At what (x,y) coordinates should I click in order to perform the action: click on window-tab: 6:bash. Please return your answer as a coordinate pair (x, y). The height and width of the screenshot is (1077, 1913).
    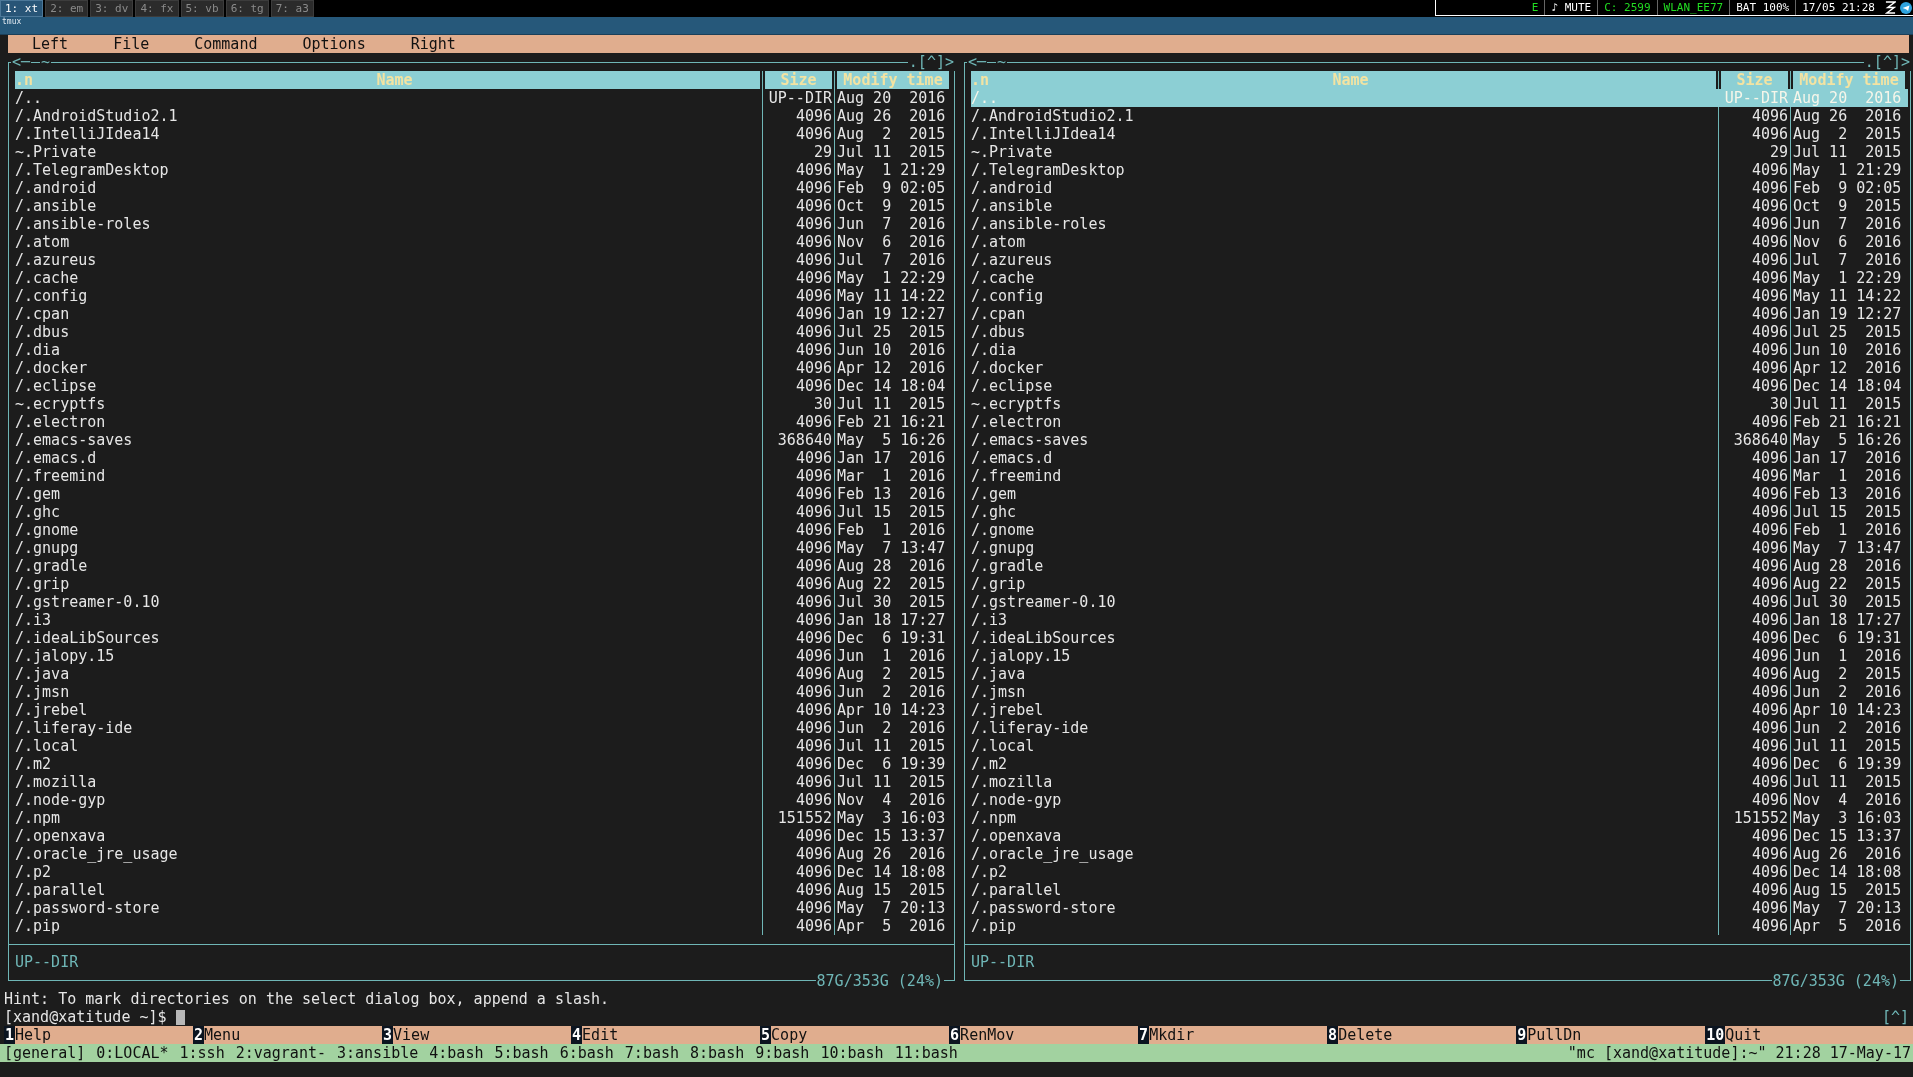
    Looking at the image, I should click on (586, 1053).